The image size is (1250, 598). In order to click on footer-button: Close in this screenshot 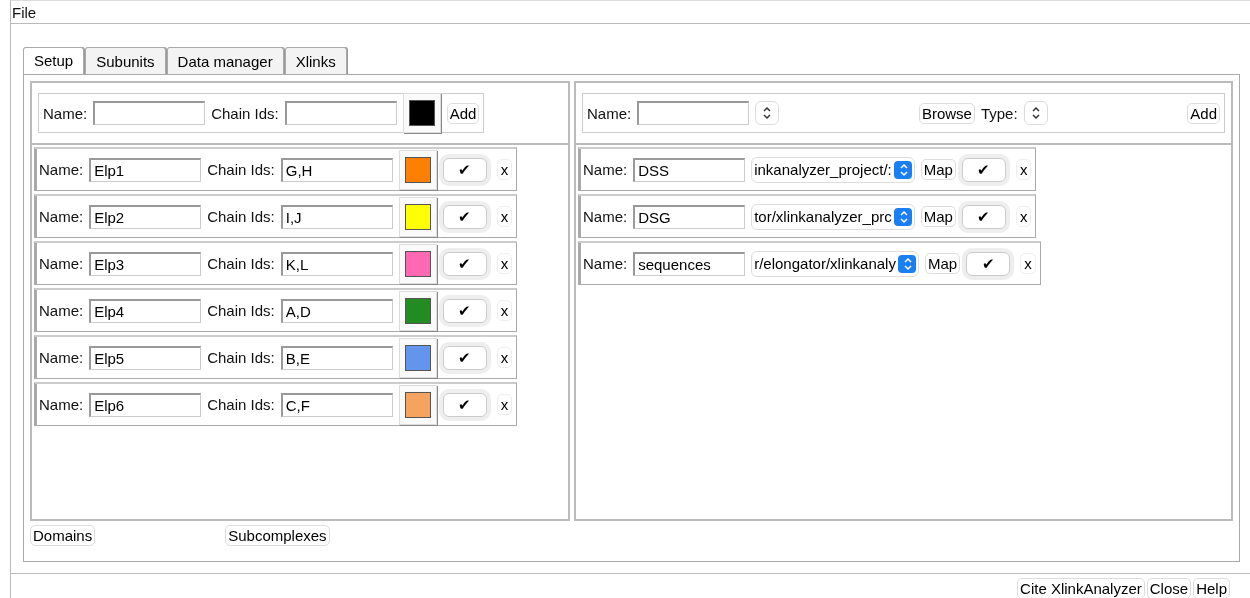, I will do `click(1169, 588)`.